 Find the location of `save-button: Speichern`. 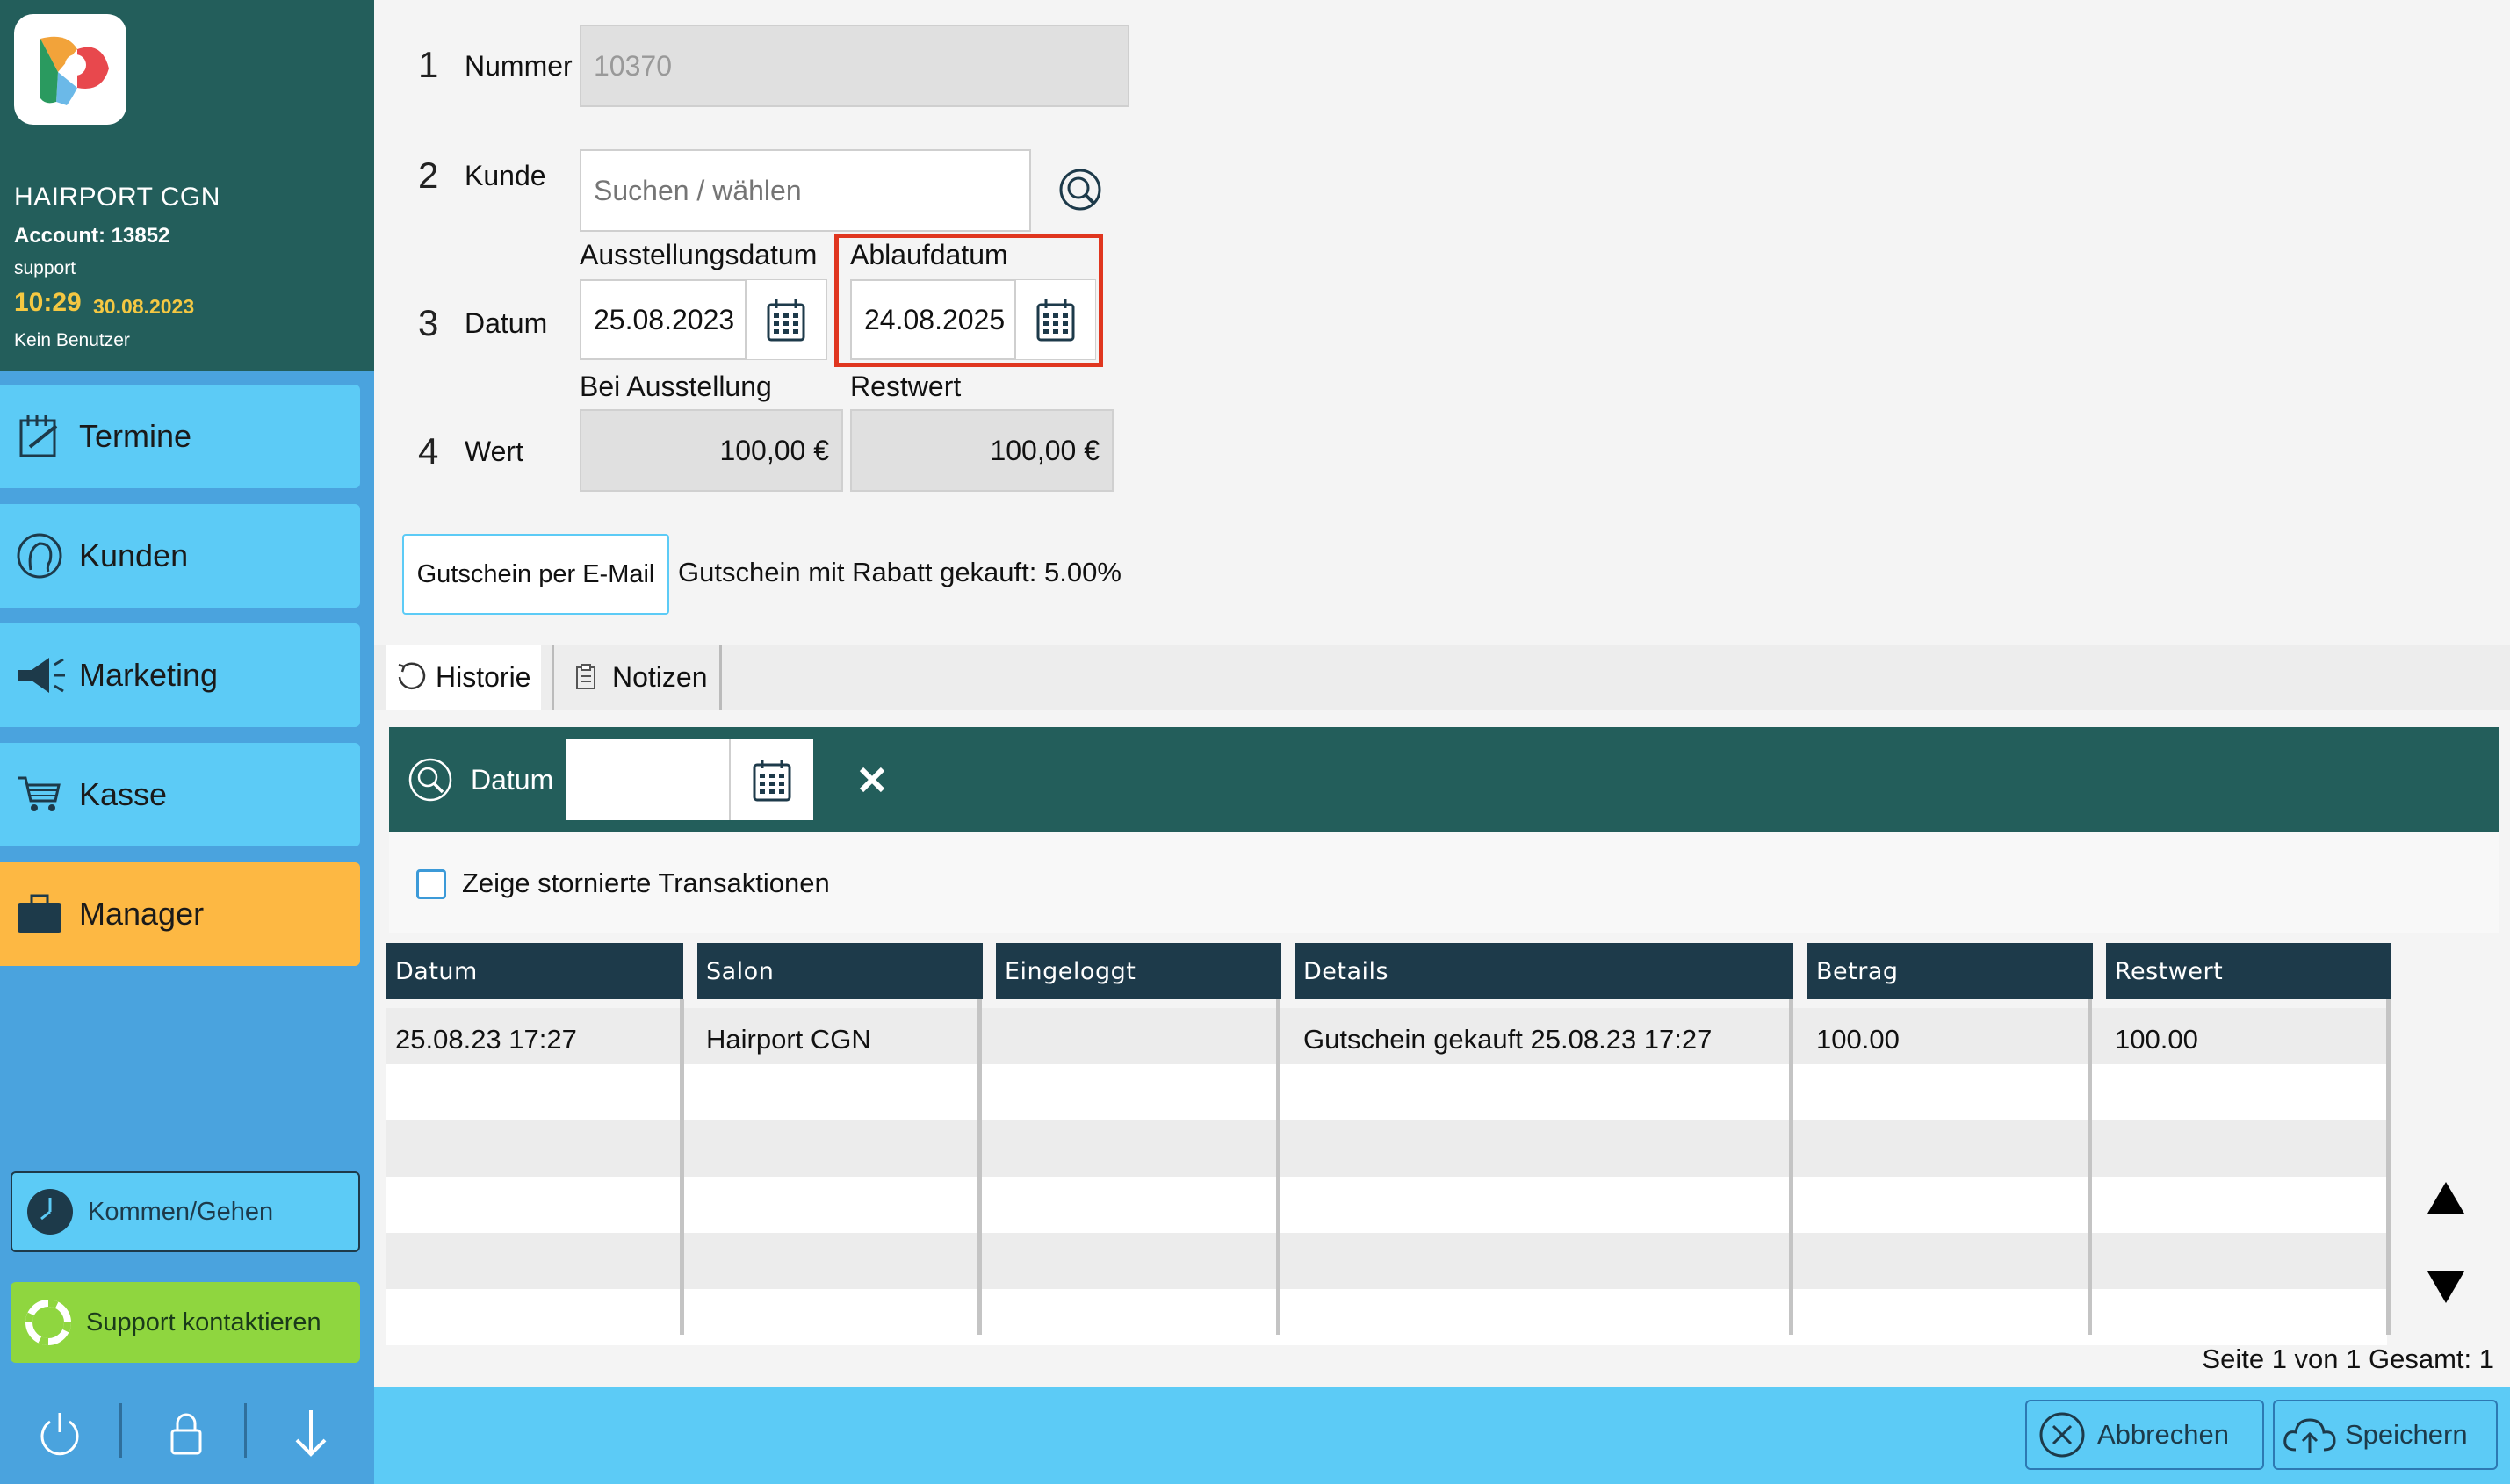

save-button: Speichern is located at coordinates (2385, 1435).